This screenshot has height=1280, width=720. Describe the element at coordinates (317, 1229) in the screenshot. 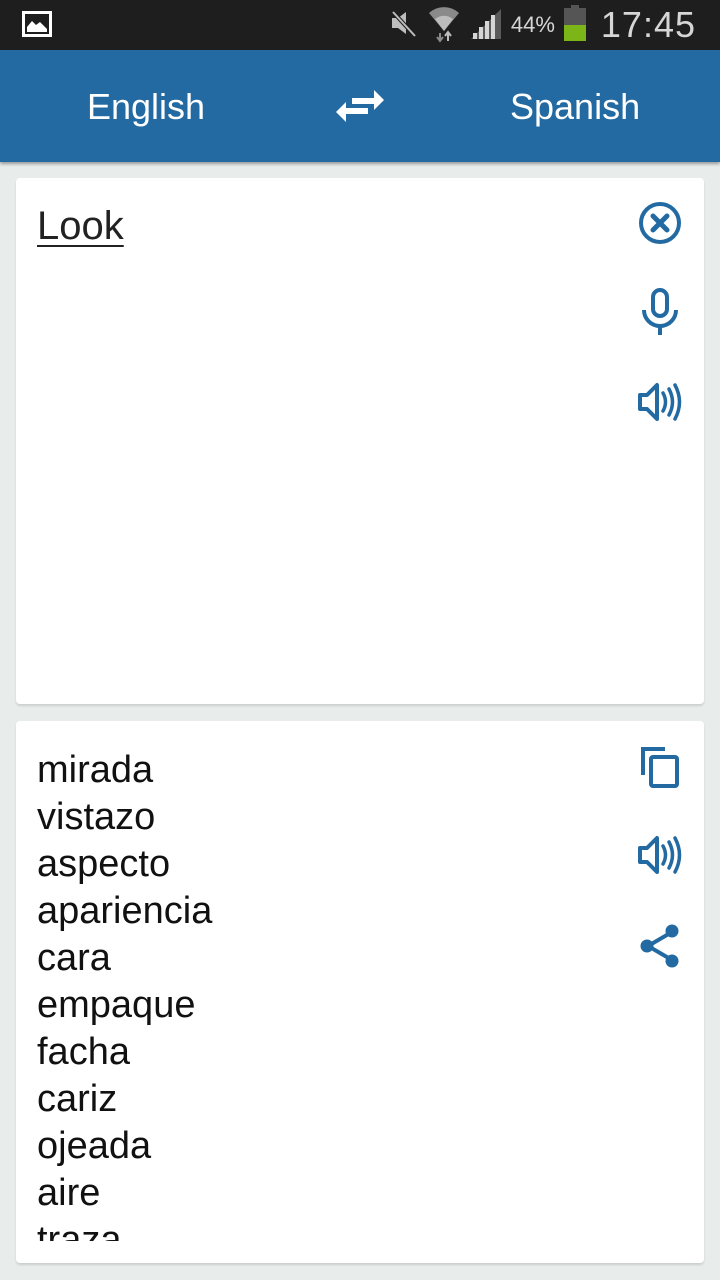

I see `translation-item: traza` at that location.